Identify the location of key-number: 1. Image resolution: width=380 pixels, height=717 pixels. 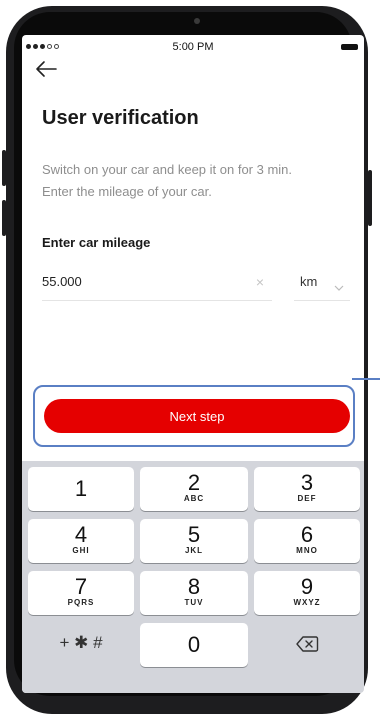
(81, 488).